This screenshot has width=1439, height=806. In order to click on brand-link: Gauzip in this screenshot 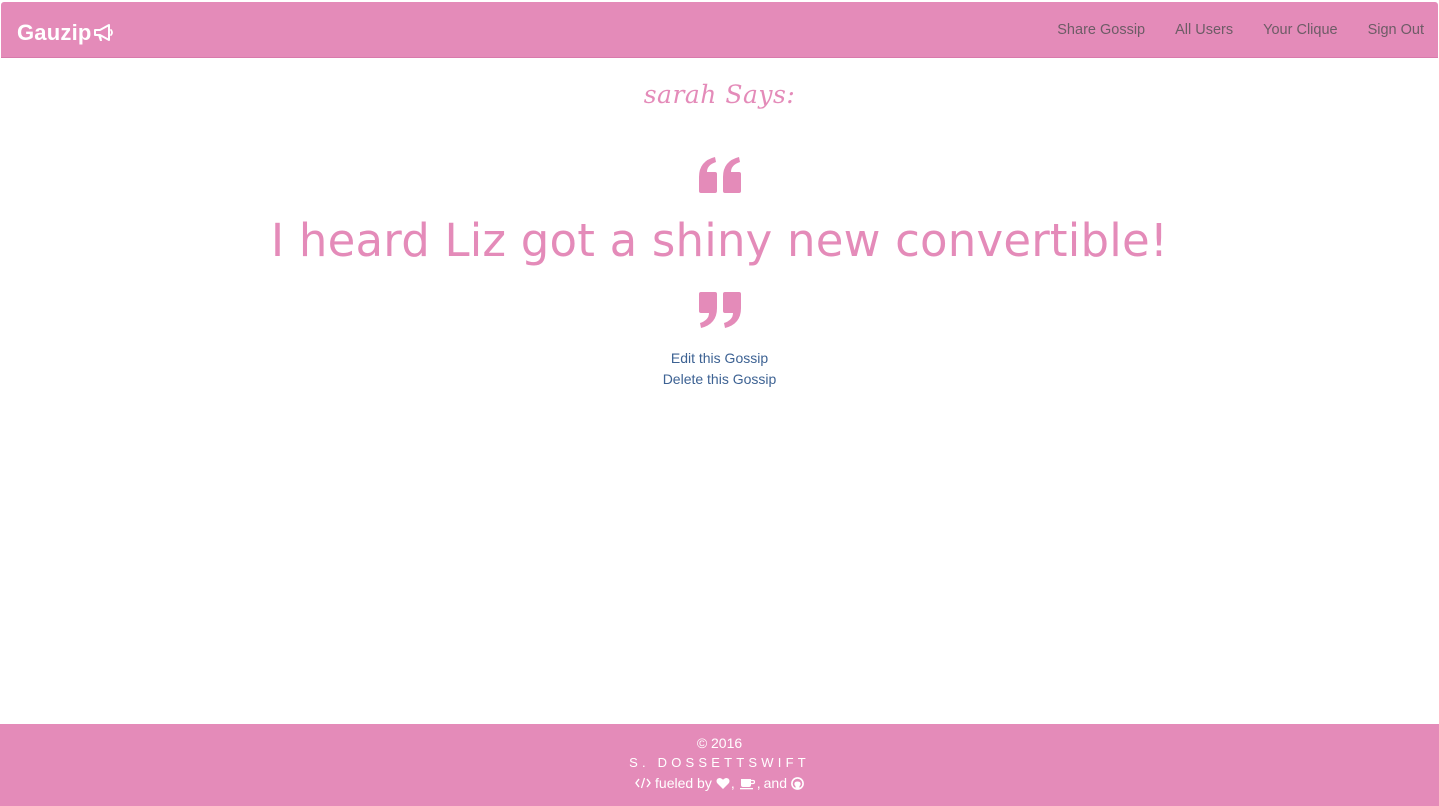, I will do `click(66, 33)`.